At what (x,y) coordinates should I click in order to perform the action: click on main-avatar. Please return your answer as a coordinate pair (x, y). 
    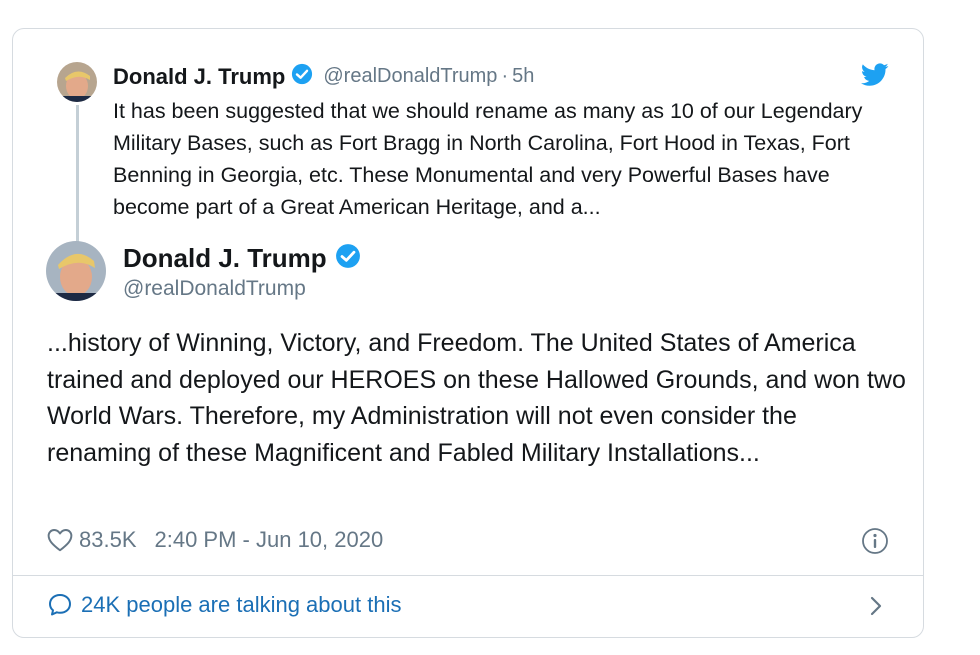
    Looking at the image, I should click on (76, 271).